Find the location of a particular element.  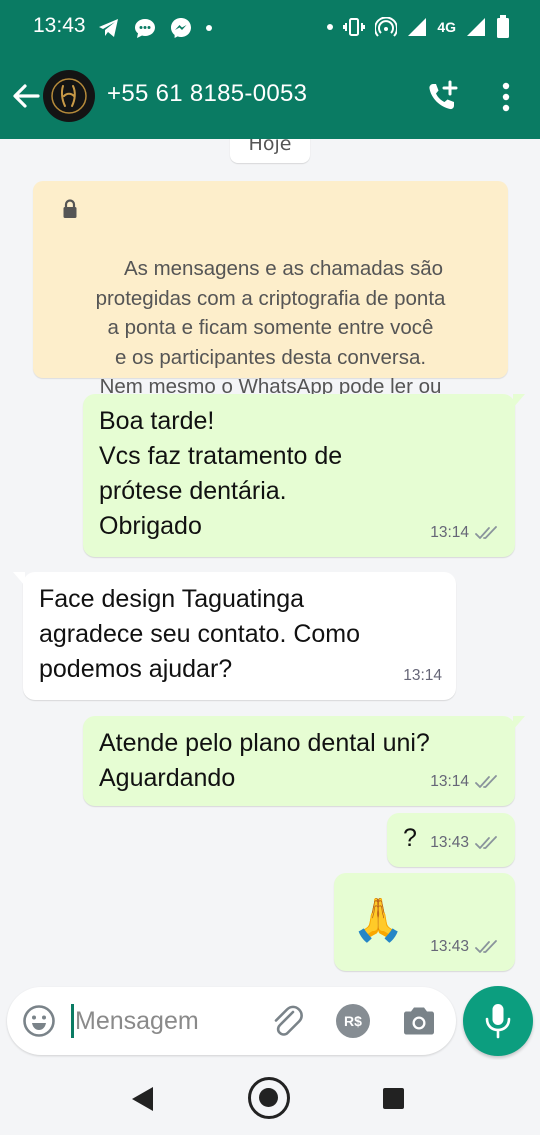

back-arrow-icon is located at coordinates (26, 96).